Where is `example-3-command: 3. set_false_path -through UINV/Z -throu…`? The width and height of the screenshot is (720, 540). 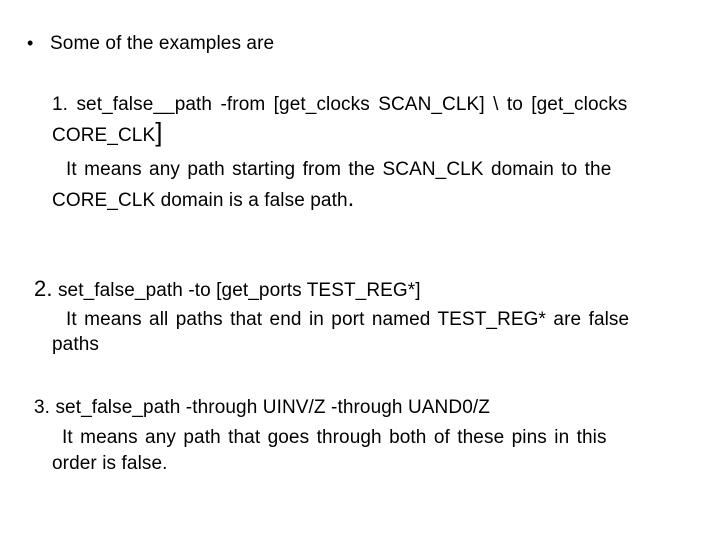
example-3-command: 3. set_false_path -through UINV/Z -throu… is located at coordinates (262, 408).